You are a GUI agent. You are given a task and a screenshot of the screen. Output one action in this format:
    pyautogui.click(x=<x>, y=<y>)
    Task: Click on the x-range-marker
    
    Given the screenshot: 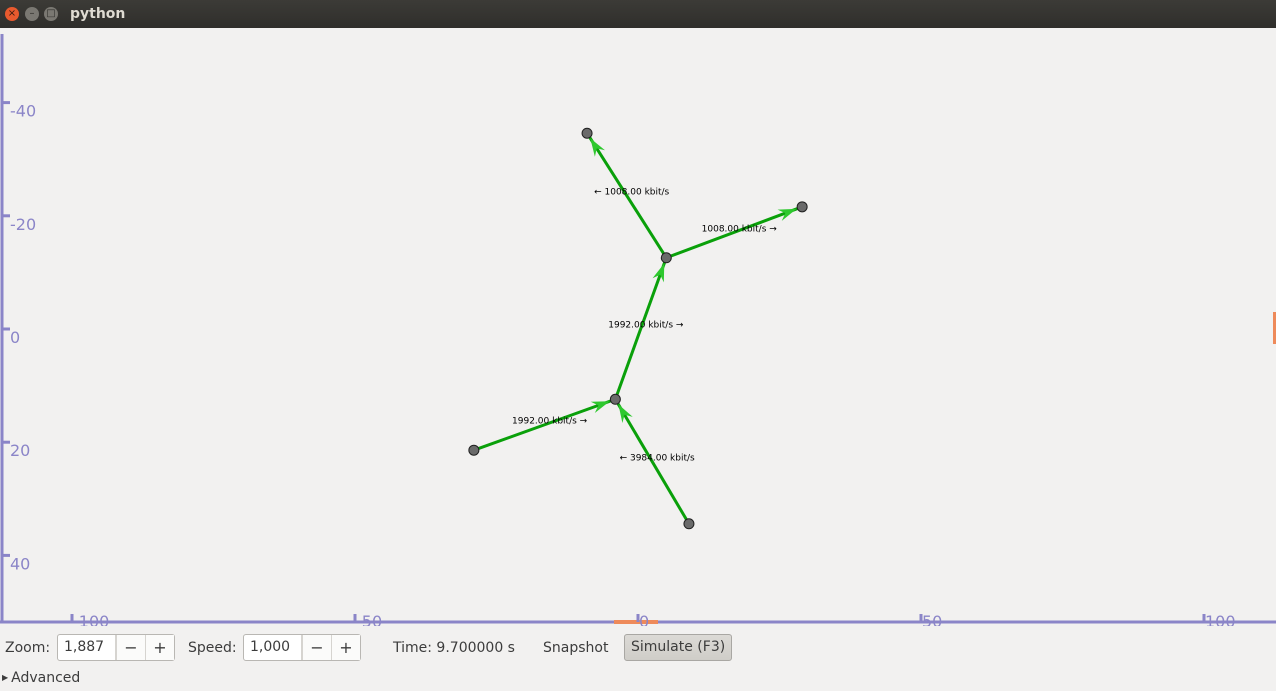 What is the action you would take?
    pyautogui.click(x=636, y=622)
    